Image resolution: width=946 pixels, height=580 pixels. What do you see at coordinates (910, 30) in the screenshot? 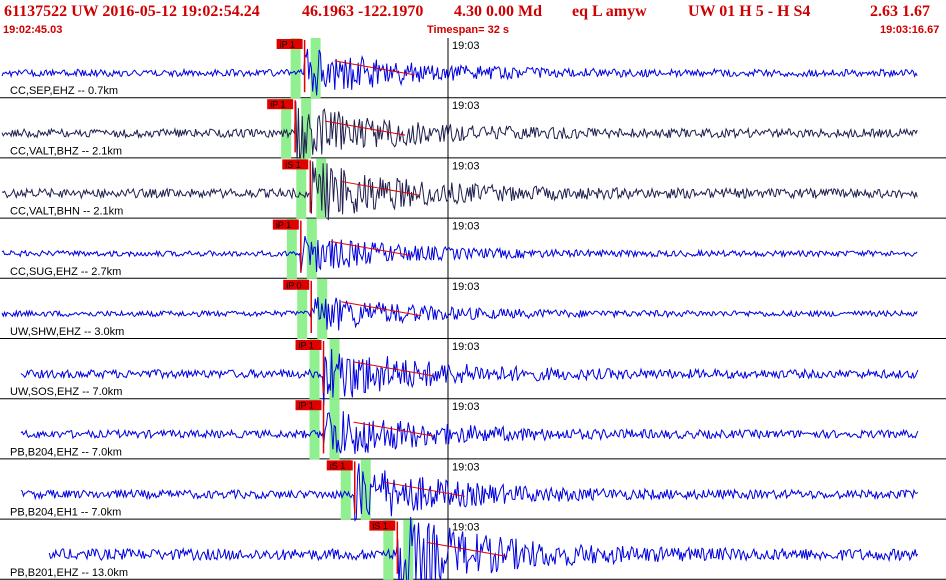
I see `end-time: 19:03:16.67` at bounding box center [910, 30].